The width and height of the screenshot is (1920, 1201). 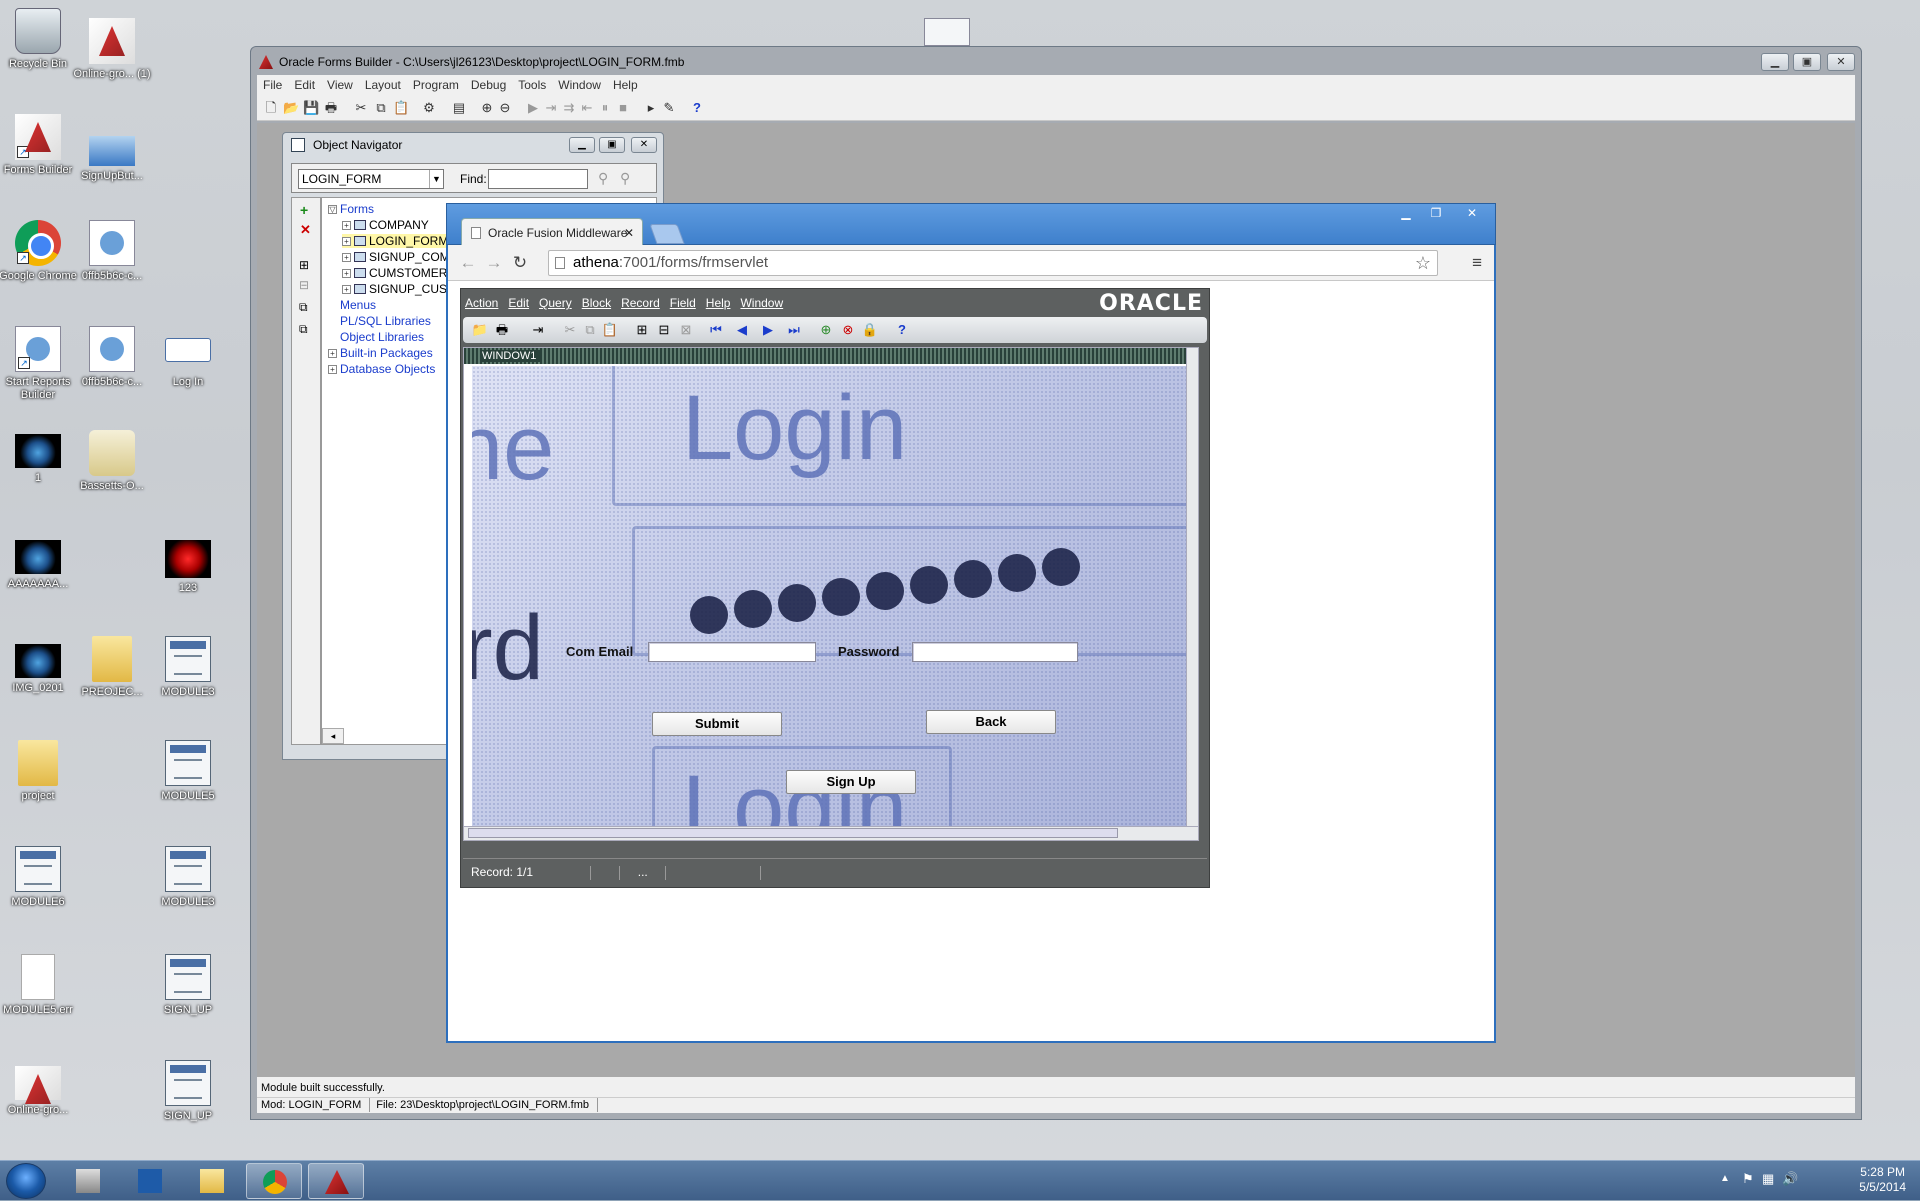 I want to click on tree-node-plsql-libraries: PL/SQL Libraries, so click(x=385, y=321).